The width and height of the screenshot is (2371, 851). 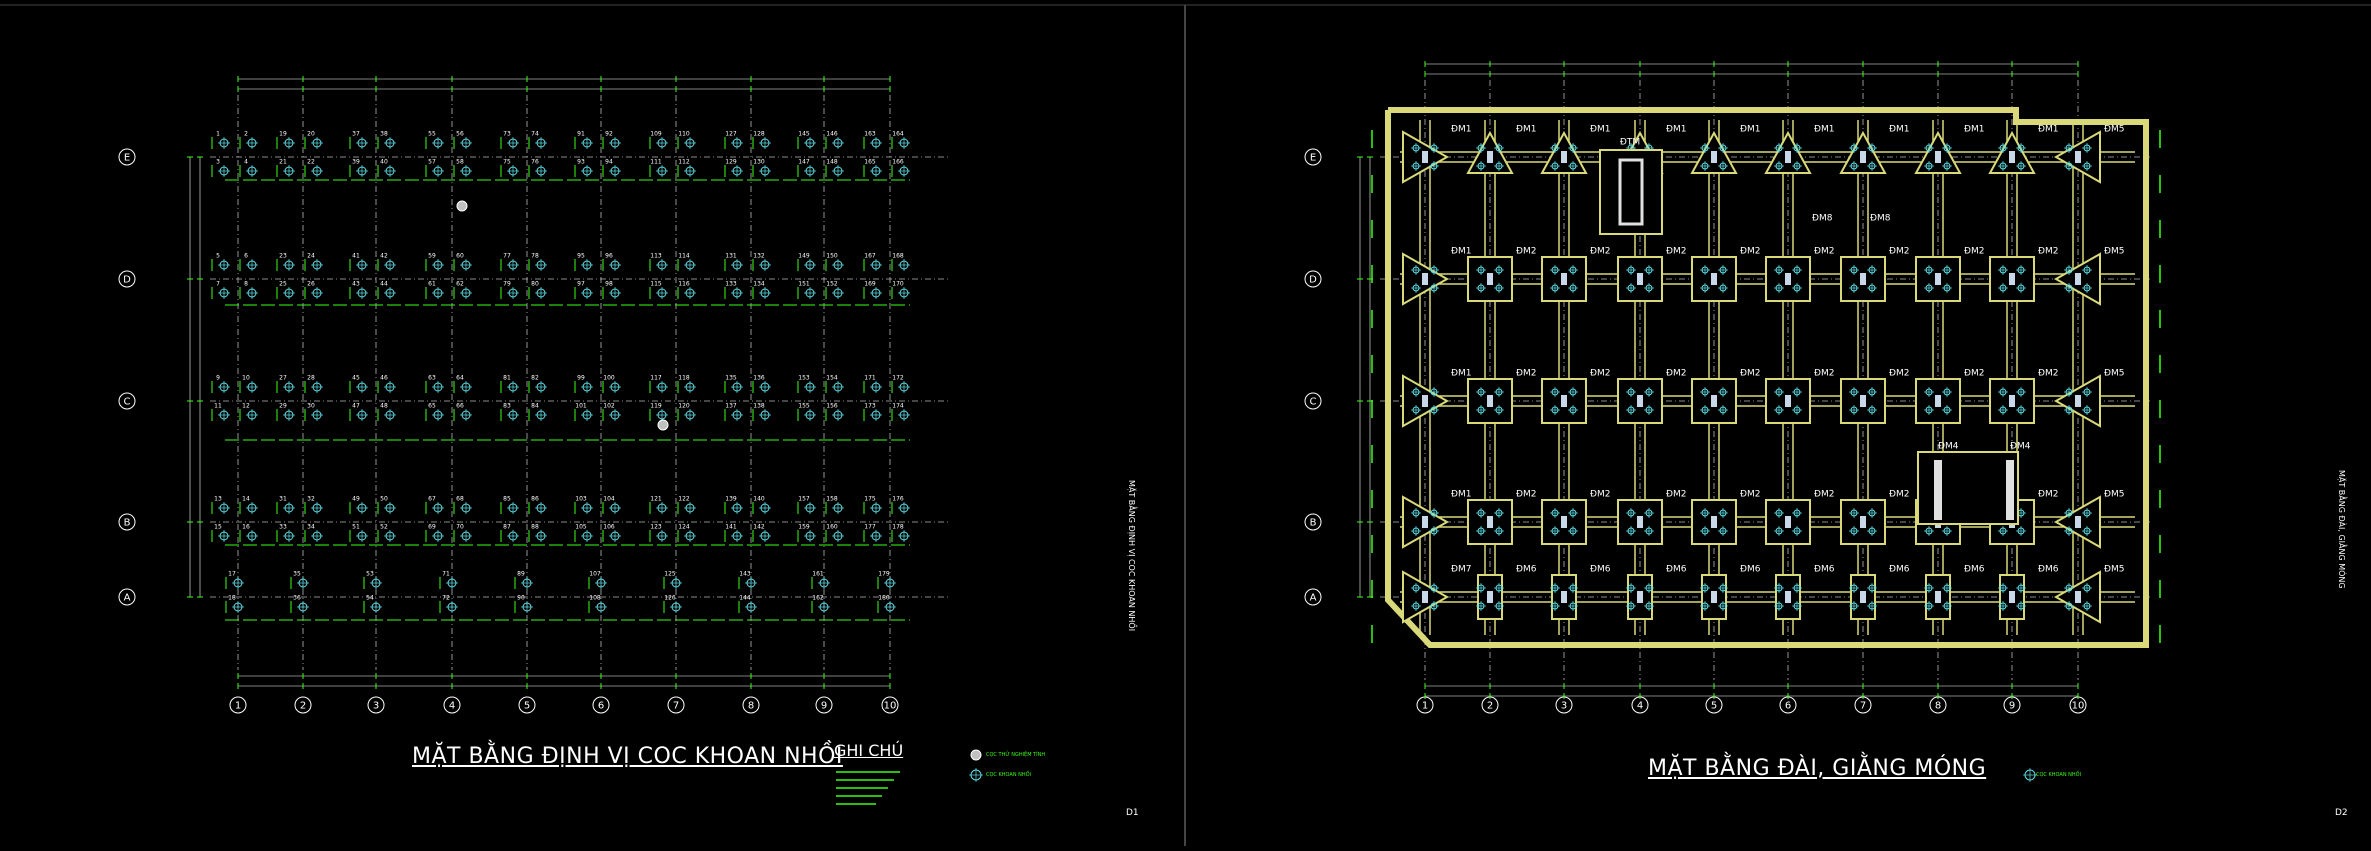 I want to click on pile-number: 29, so click(x=283, y=406).